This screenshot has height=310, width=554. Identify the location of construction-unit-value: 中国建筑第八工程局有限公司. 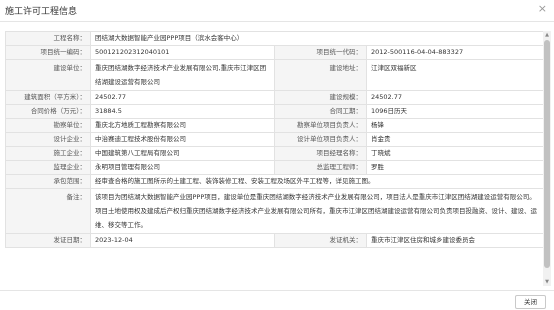
(182, 153).